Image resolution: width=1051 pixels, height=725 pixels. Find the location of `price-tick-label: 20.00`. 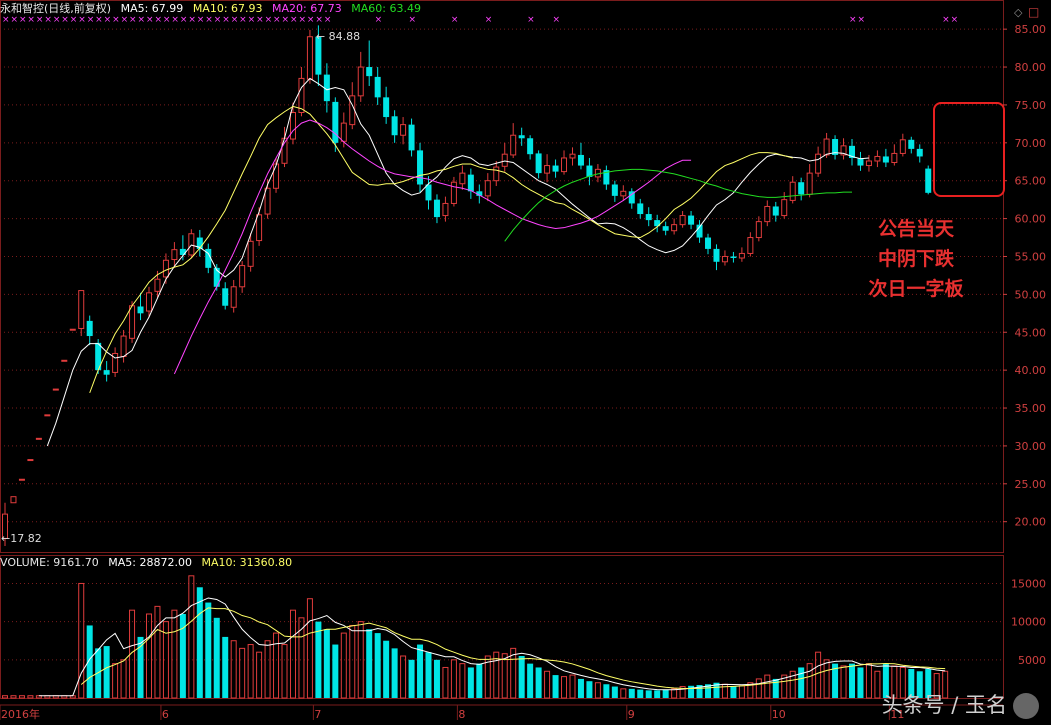

price-tick-label: 20.00 is located at coordinates (1031, 522).